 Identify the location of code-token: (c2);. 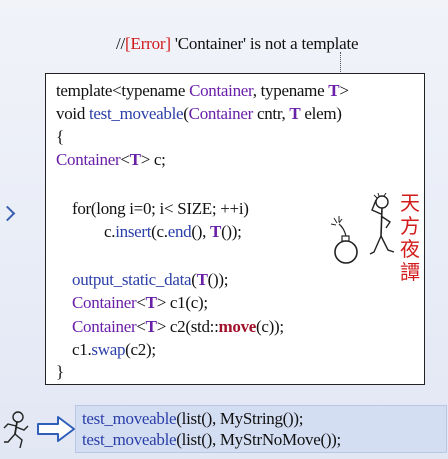
(140, 349).